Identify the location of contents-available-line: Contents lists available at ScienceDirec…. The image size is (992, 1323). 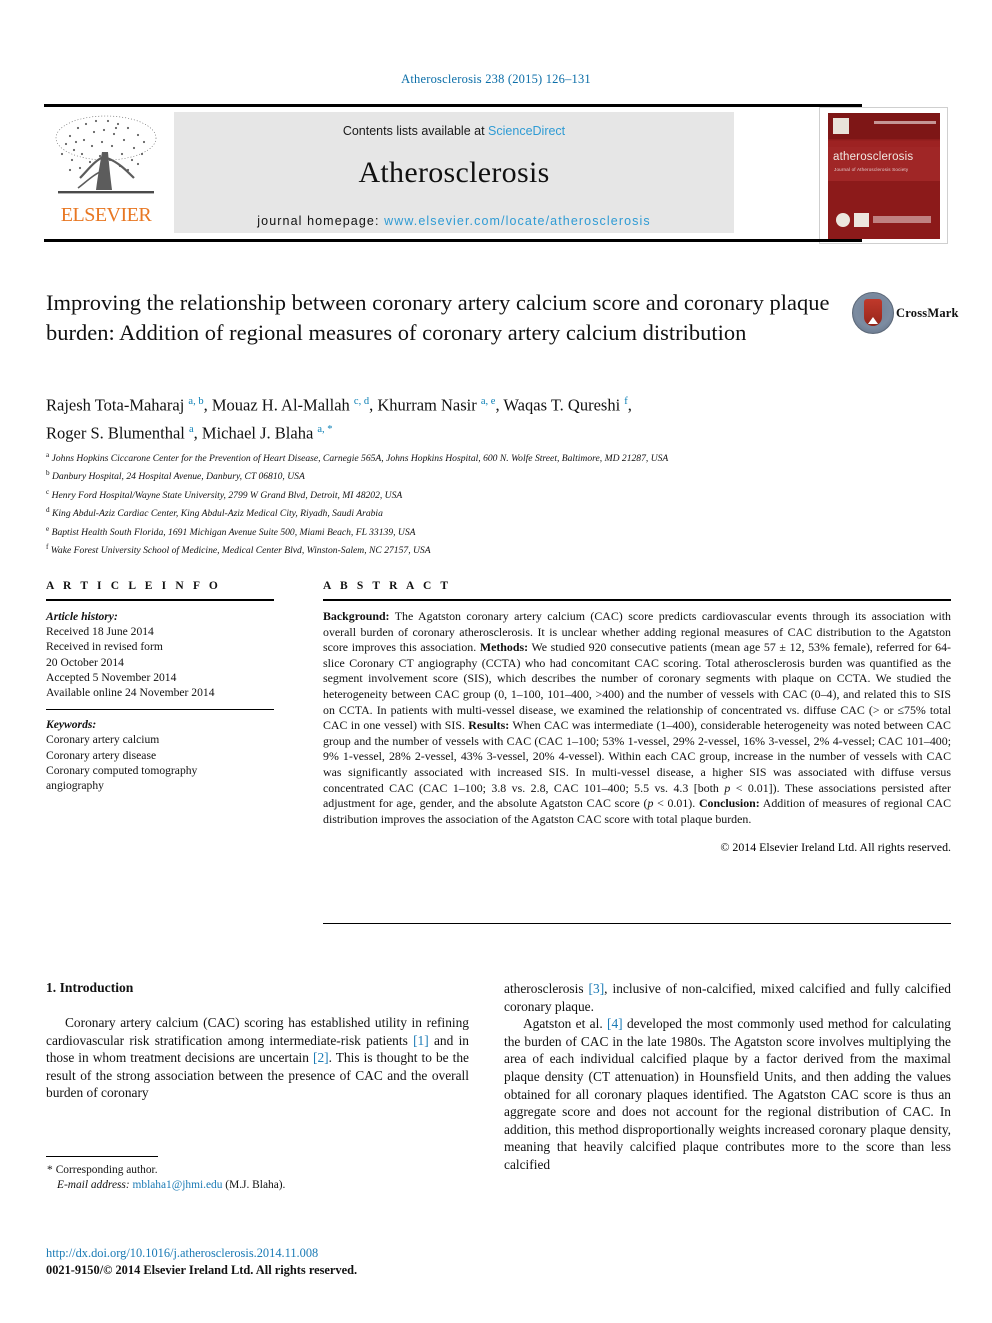
(454, 125).